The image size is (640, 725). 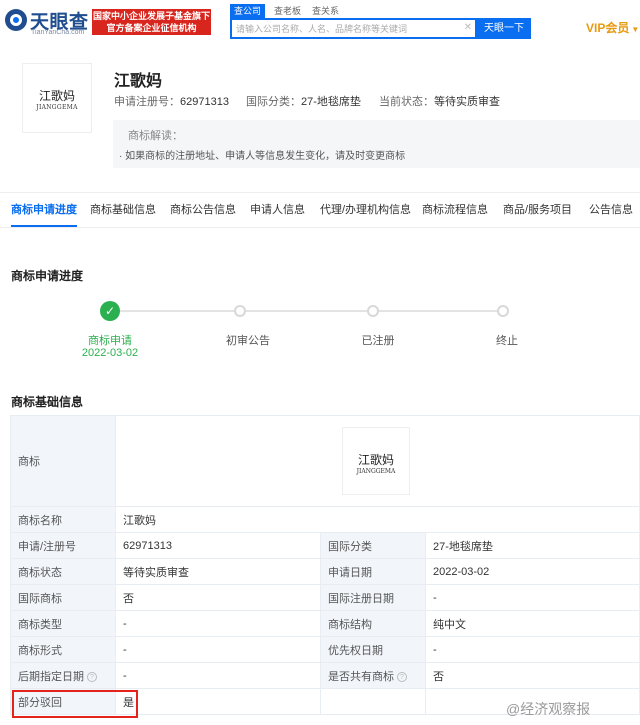 I want to click on tab-process: 商标流程信息, so click(x=455, y=210).